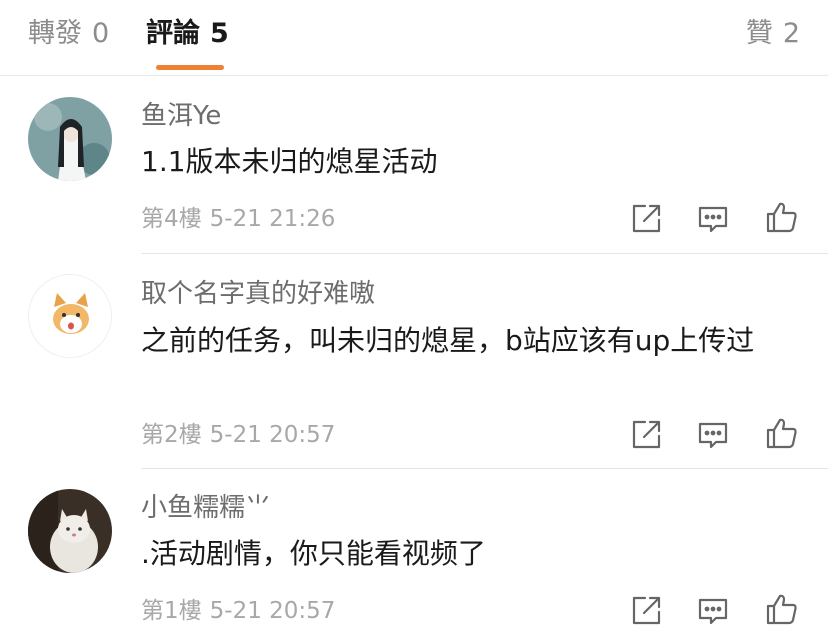 Image resolution: width=828 pixels, height=639 pixels. What do you see at coordinates (289, 161) in the screenshot?
I see `comment-text: 1.1版本未归的熄星活动` at bounding box center [289, 161].